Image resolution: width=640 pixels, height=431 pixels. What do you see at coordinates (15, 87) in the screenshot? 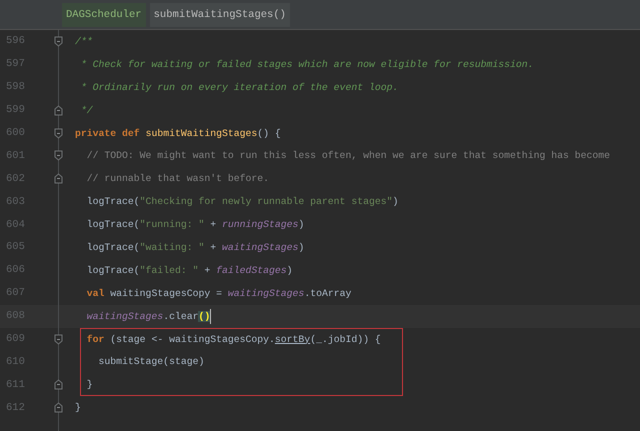
I see `line-number: 598` at bounding box center [15, 87].